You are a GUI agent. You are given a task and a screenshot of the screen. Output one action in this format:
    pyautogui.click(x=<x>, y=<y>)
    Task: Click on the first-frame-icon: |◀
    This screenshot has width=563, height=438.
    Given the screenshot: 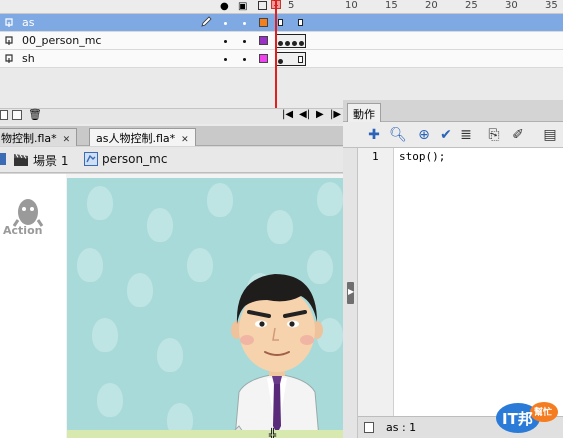 What is the action you would take?
    pyautogui.click(x=287, y=114)
    